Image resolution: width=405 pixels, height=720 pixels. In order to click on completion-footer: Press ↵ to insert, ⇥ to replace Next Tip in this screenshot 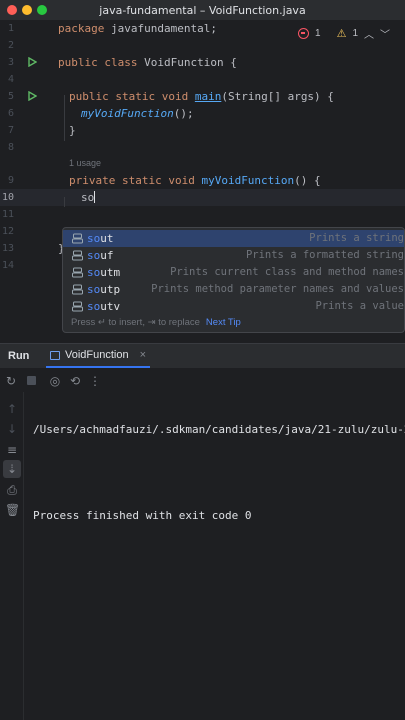, I will do `click(156, 322)`.